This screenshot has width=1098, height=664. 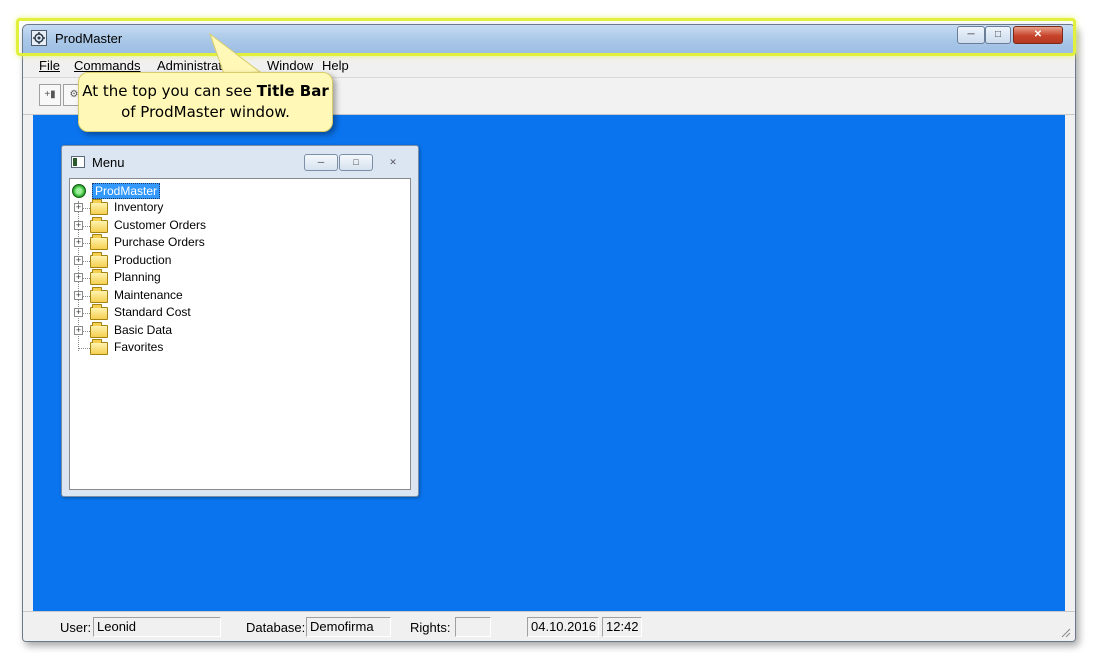 What do you see at coordinates (50, 95) in the screenshot?
I see `toolbar-add-icon: +▮` at bounding box center [50, 95].